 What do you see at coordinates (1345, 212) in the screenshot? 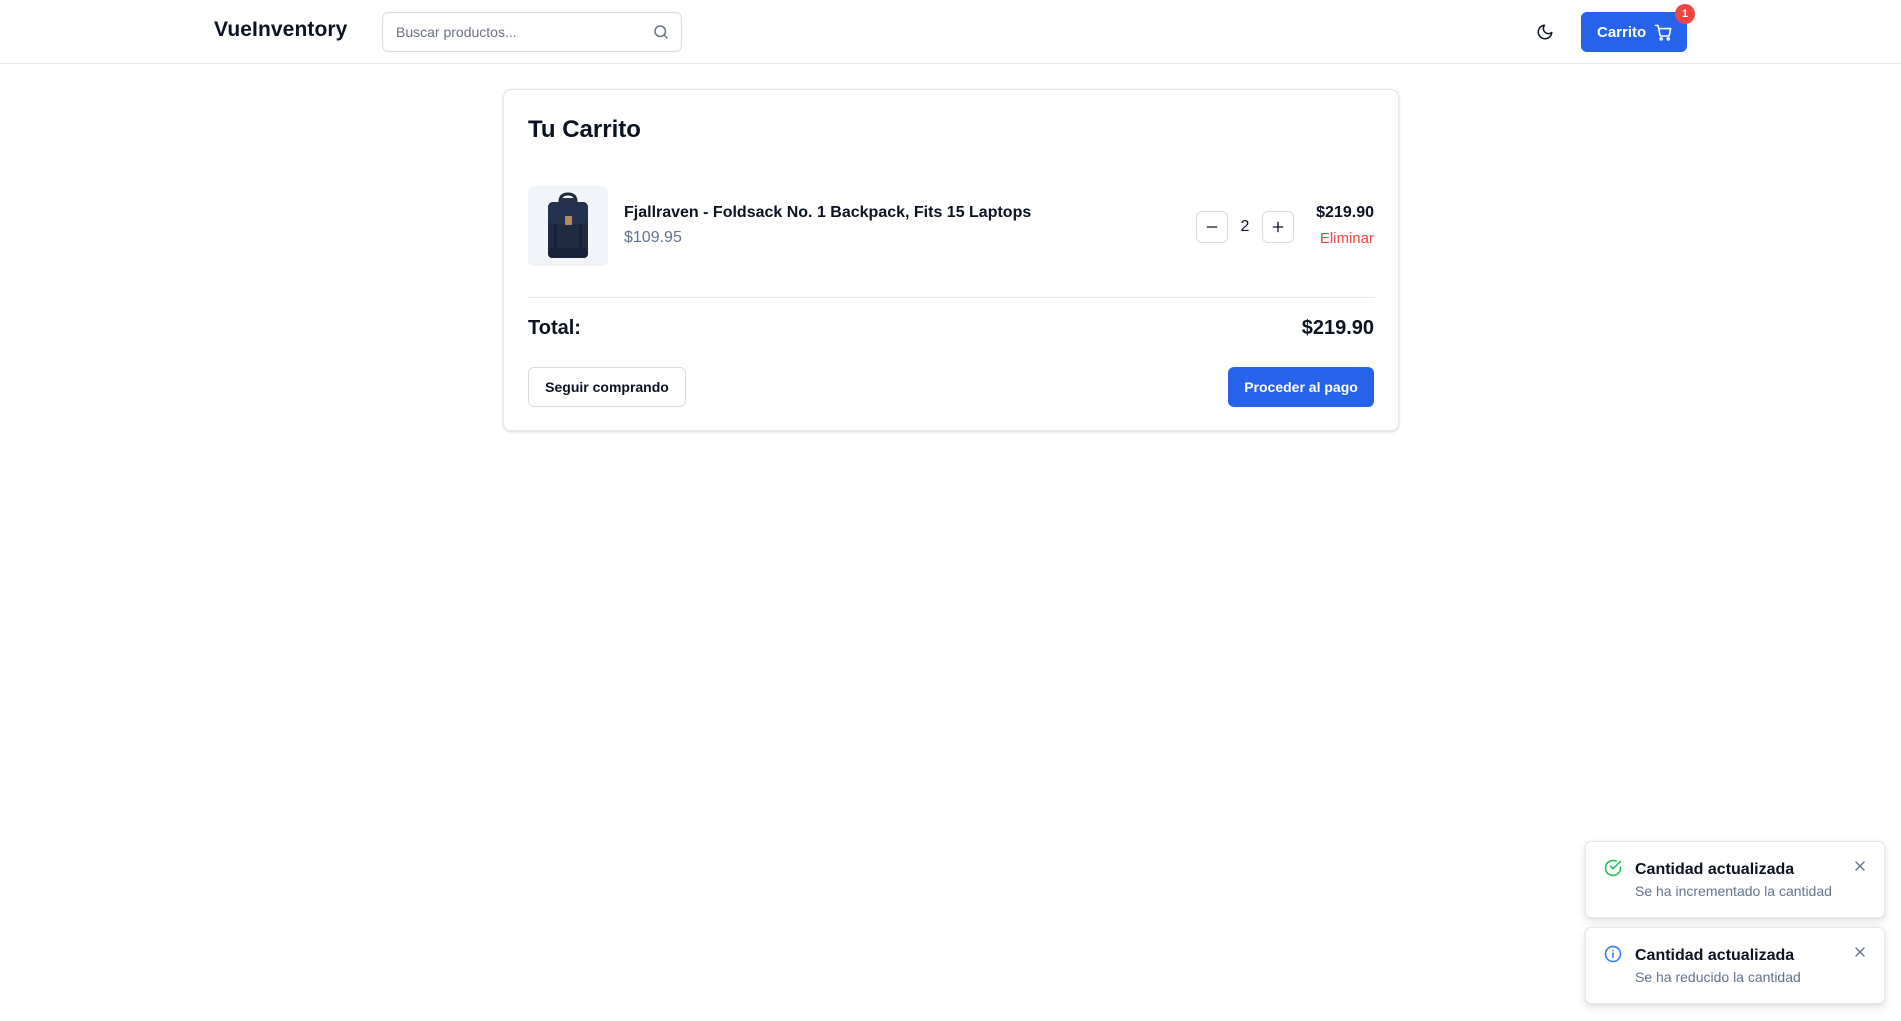
I see `cart-item-line-total: $219.90` at bounding box center [1345, 212].